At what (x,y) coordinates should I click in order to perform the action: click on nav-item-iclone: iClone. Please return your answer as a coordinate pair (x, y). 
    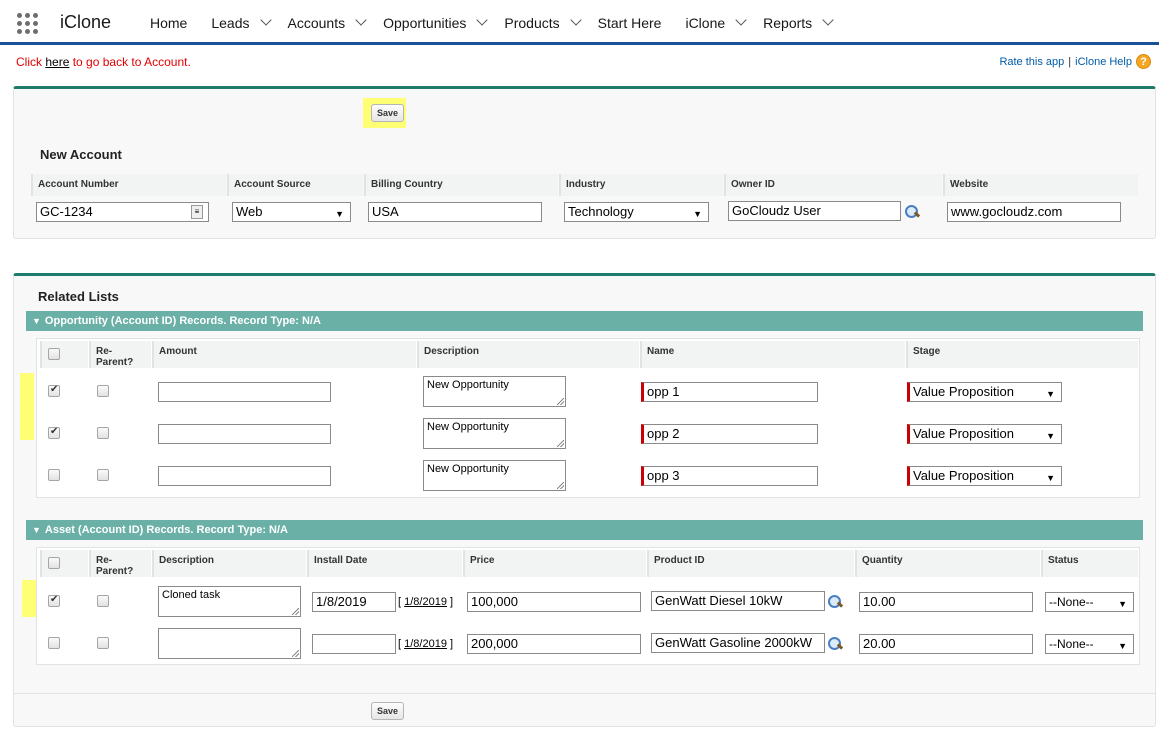
    Looking at the image, I should click on (712, 22).